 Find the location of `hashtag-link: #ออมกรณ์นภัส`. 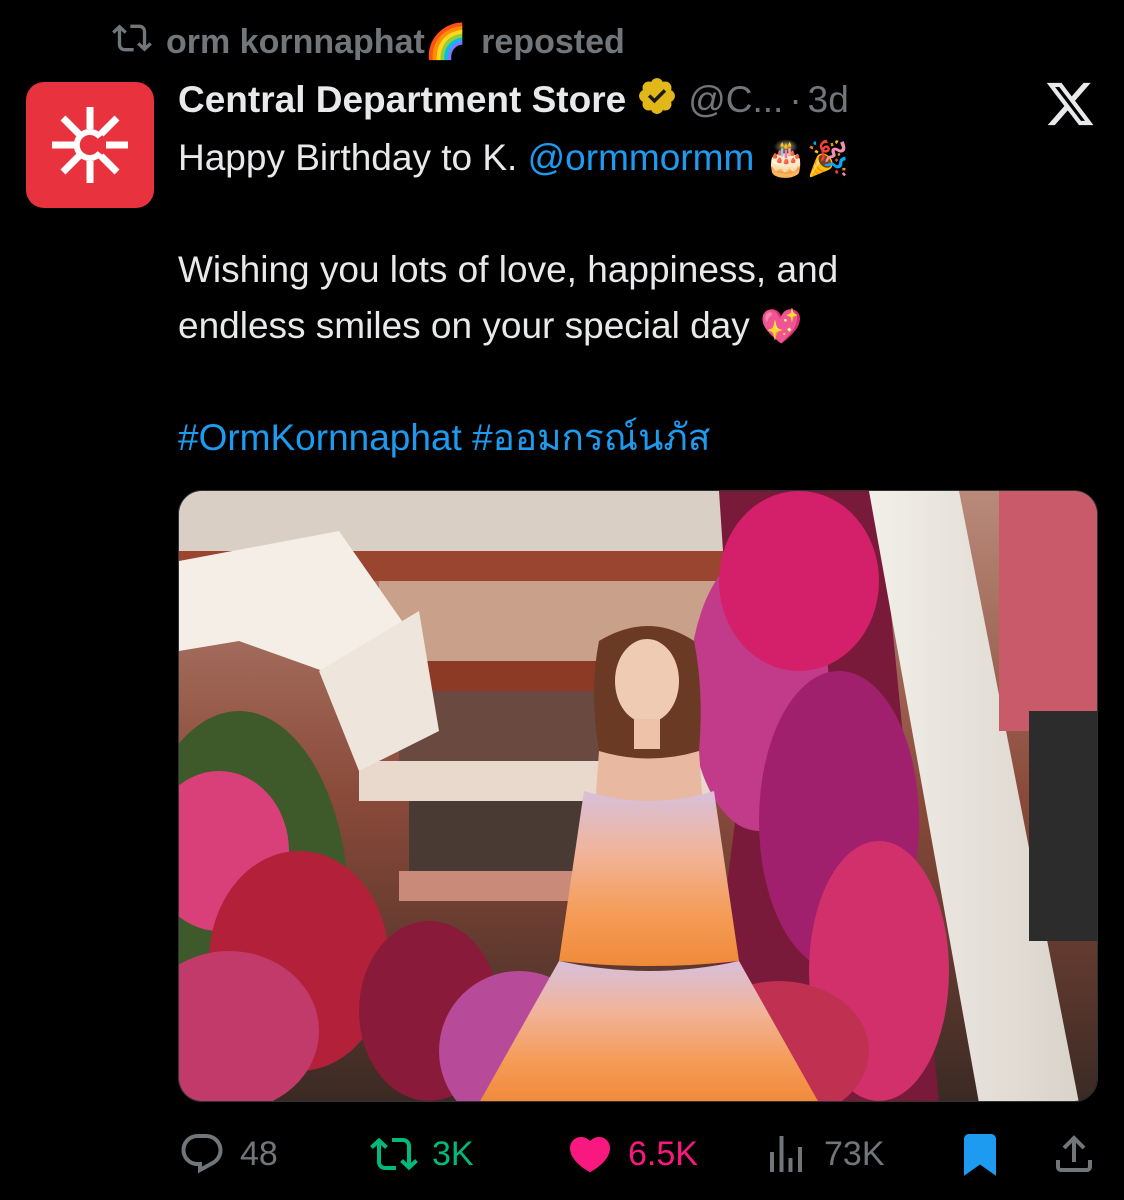

hashtag-link: #ออมกรณ์นภัส is located at coordinates (591, 437).